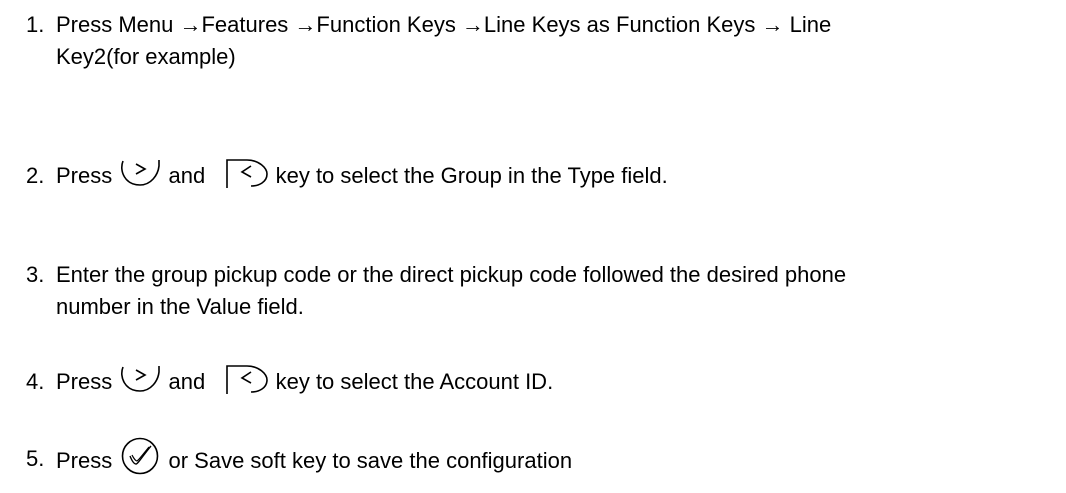 This screenshot has width=1066, height=493. I want to click on step-number: 4., so click(35, 381).